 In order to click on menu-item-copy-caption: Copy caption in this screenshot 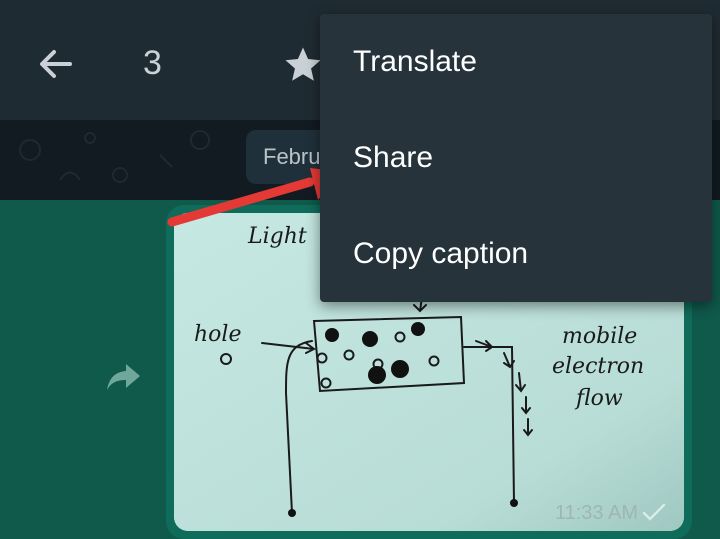, I will do `click(516, 254)`.